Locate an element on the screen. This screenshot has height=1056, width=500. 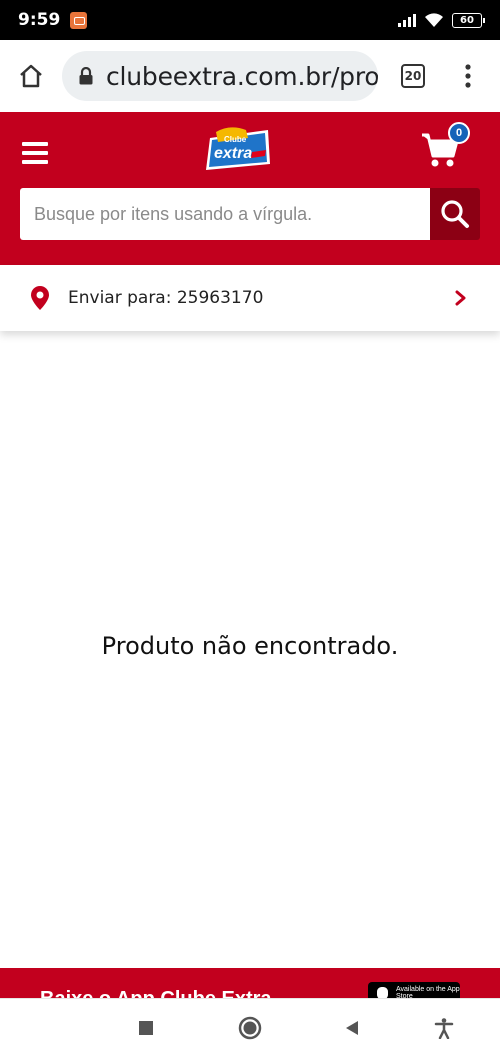
battery-level: 60 is located at coordinates (467, 20).